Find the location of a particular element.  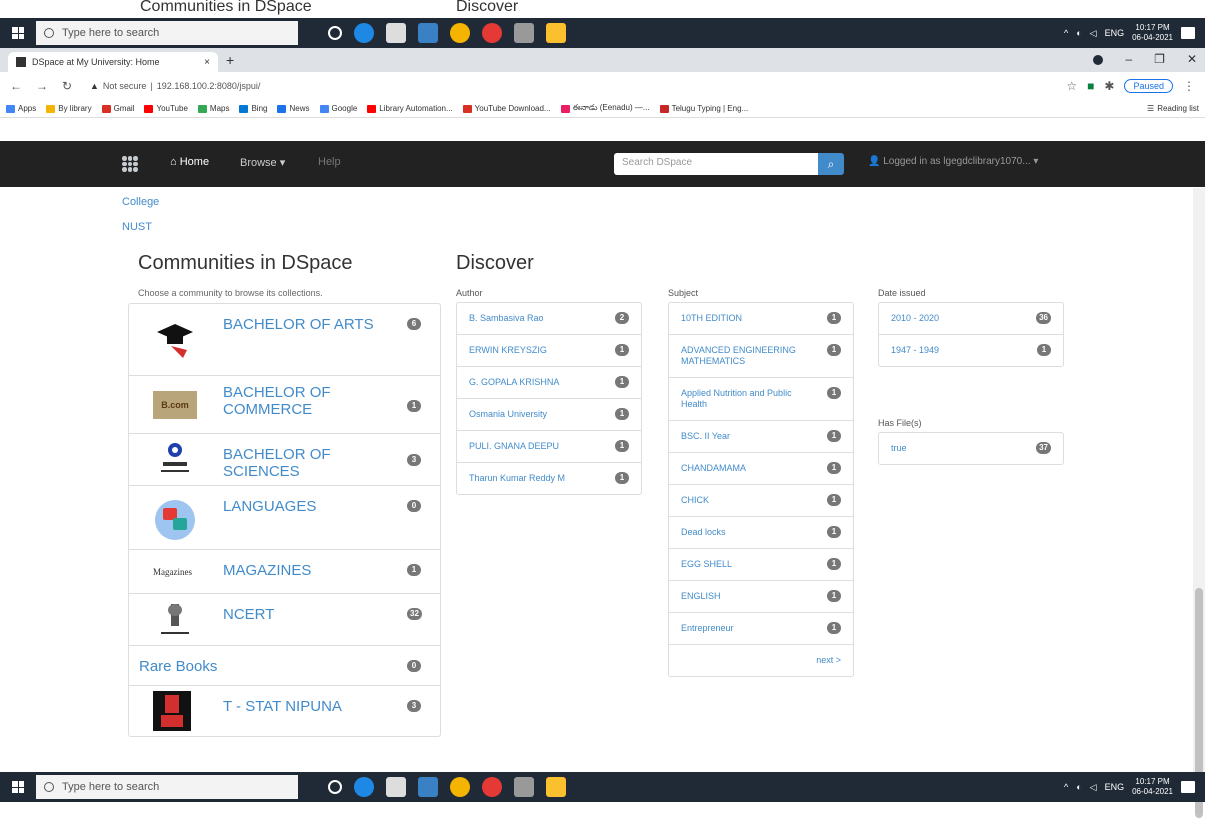

author-facet-link: Tharun Kumar Reddy M is located at coordinates (549, 478).